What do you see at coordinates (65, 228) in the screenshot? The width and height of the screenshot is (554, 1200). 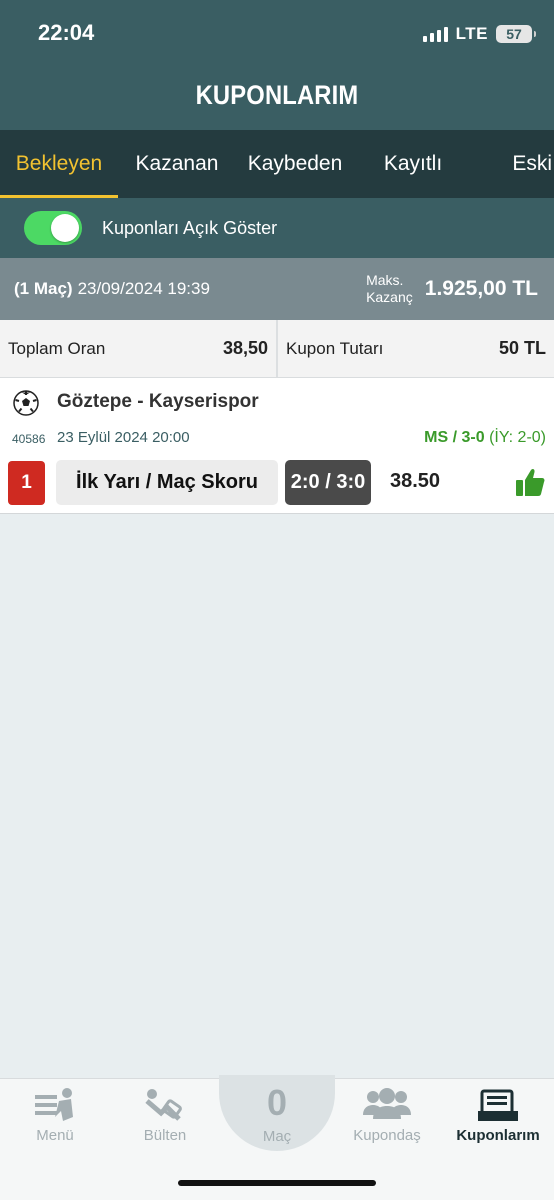 I see `toggle-knob` at bounding box center [65, 228].